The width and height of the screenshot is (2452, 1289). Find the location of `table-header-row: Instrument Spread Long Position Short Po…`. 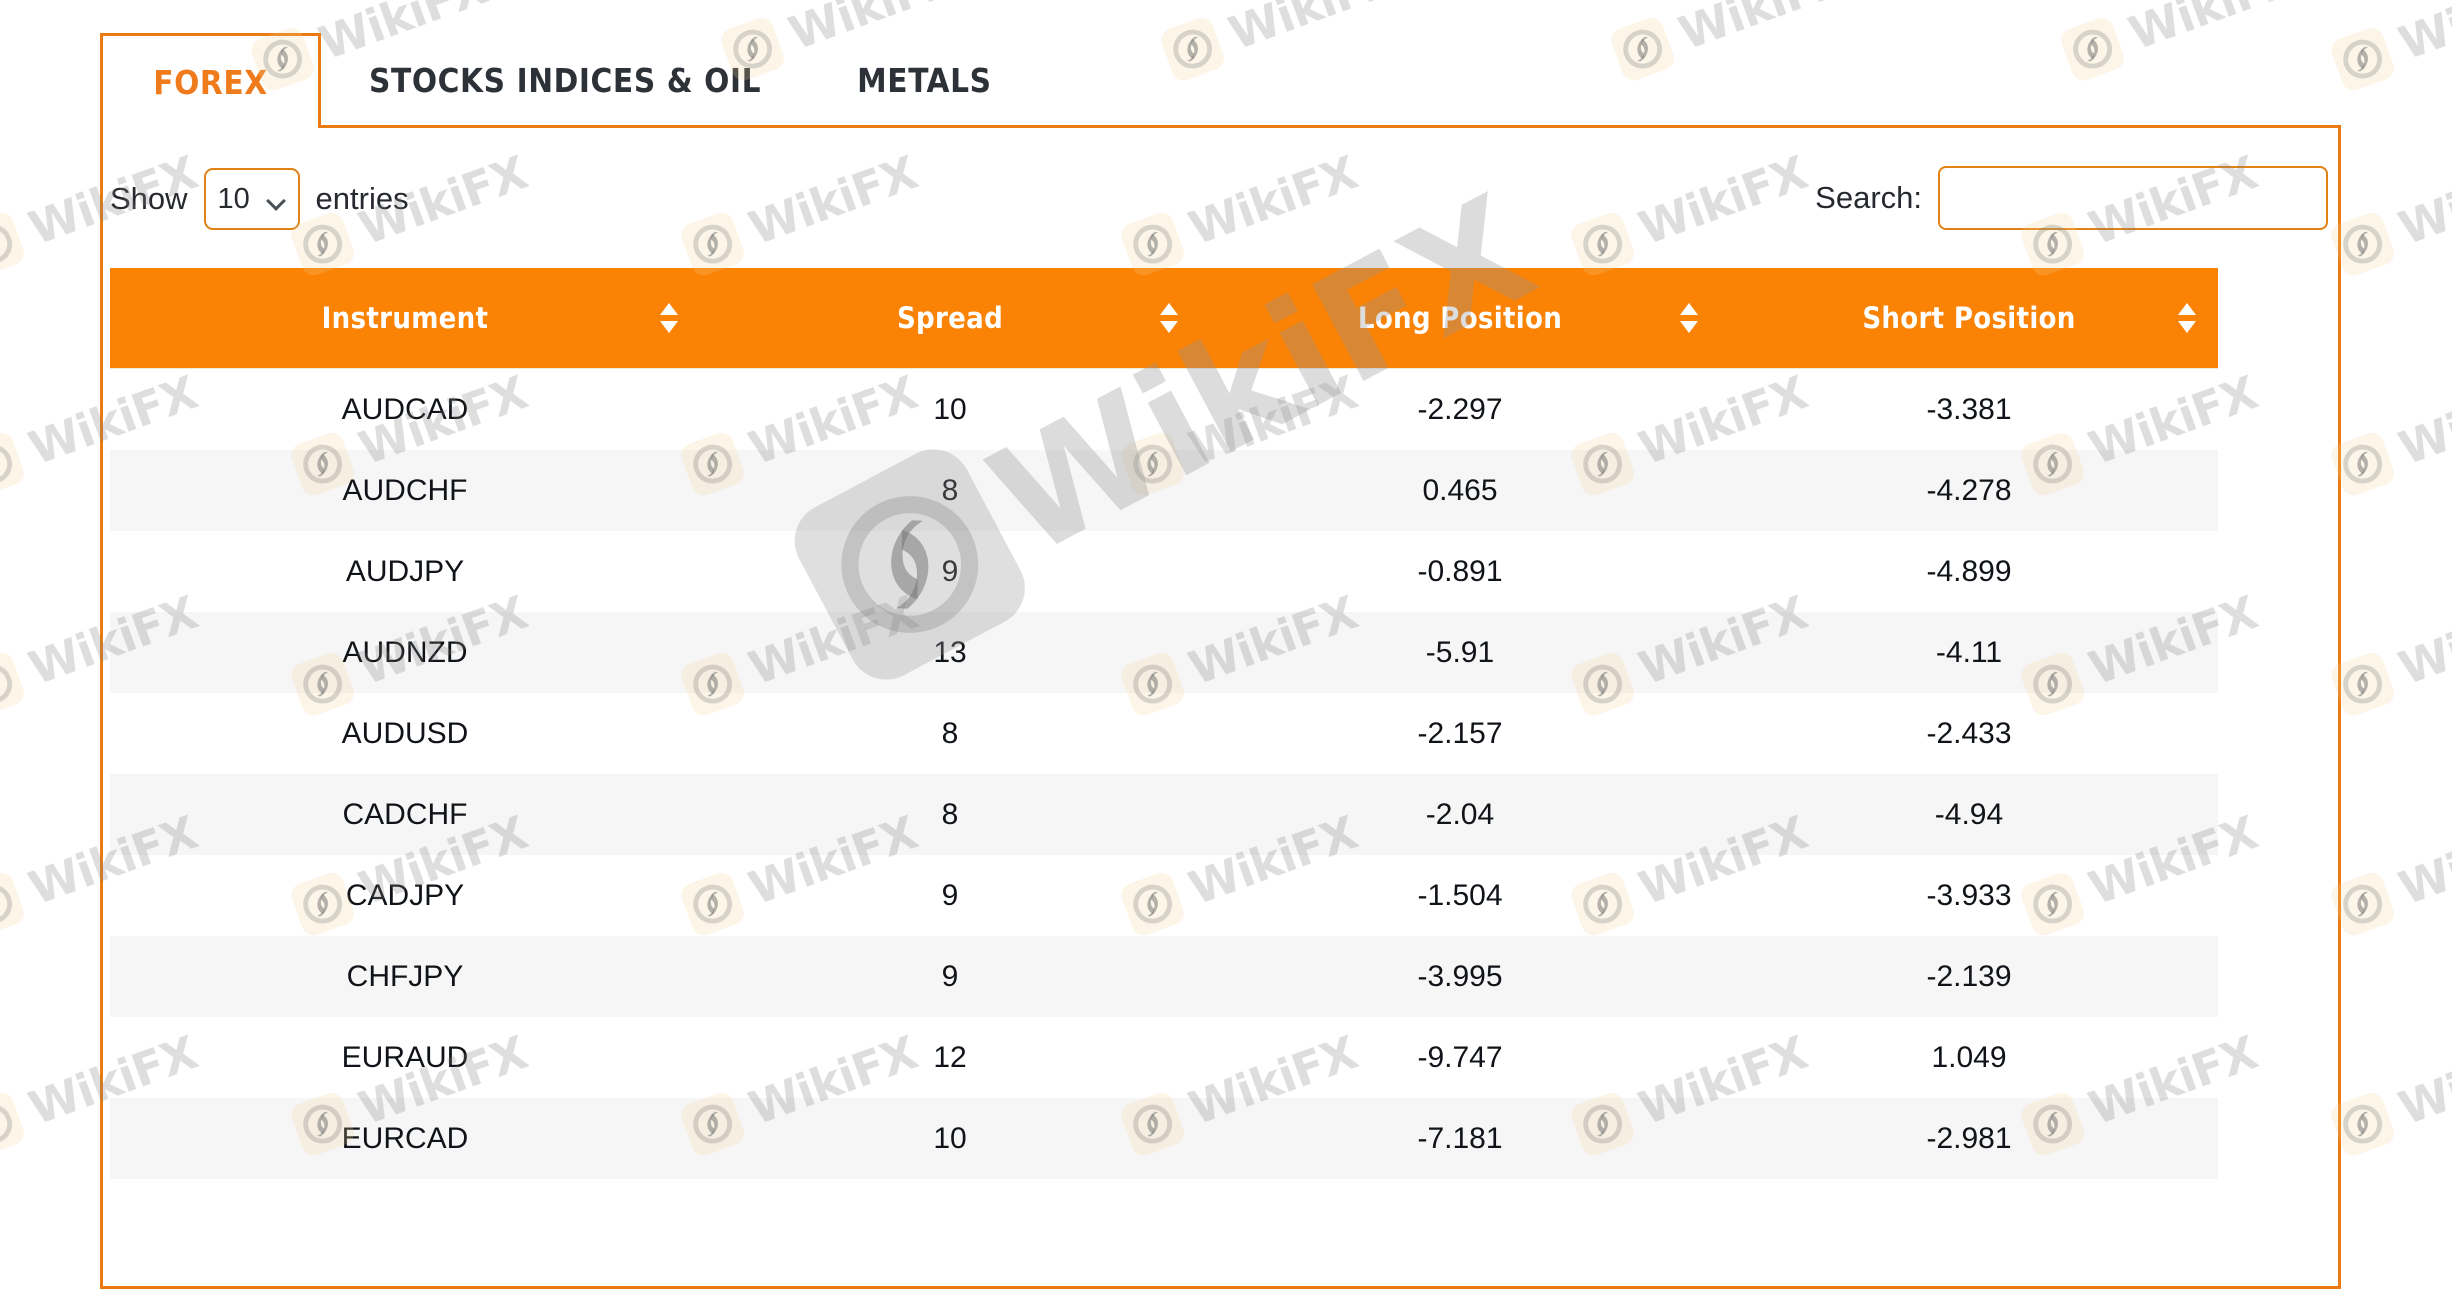

table-header-row: Instrument Spread Long Position Short Po… is located at coordinates (1164, 318).